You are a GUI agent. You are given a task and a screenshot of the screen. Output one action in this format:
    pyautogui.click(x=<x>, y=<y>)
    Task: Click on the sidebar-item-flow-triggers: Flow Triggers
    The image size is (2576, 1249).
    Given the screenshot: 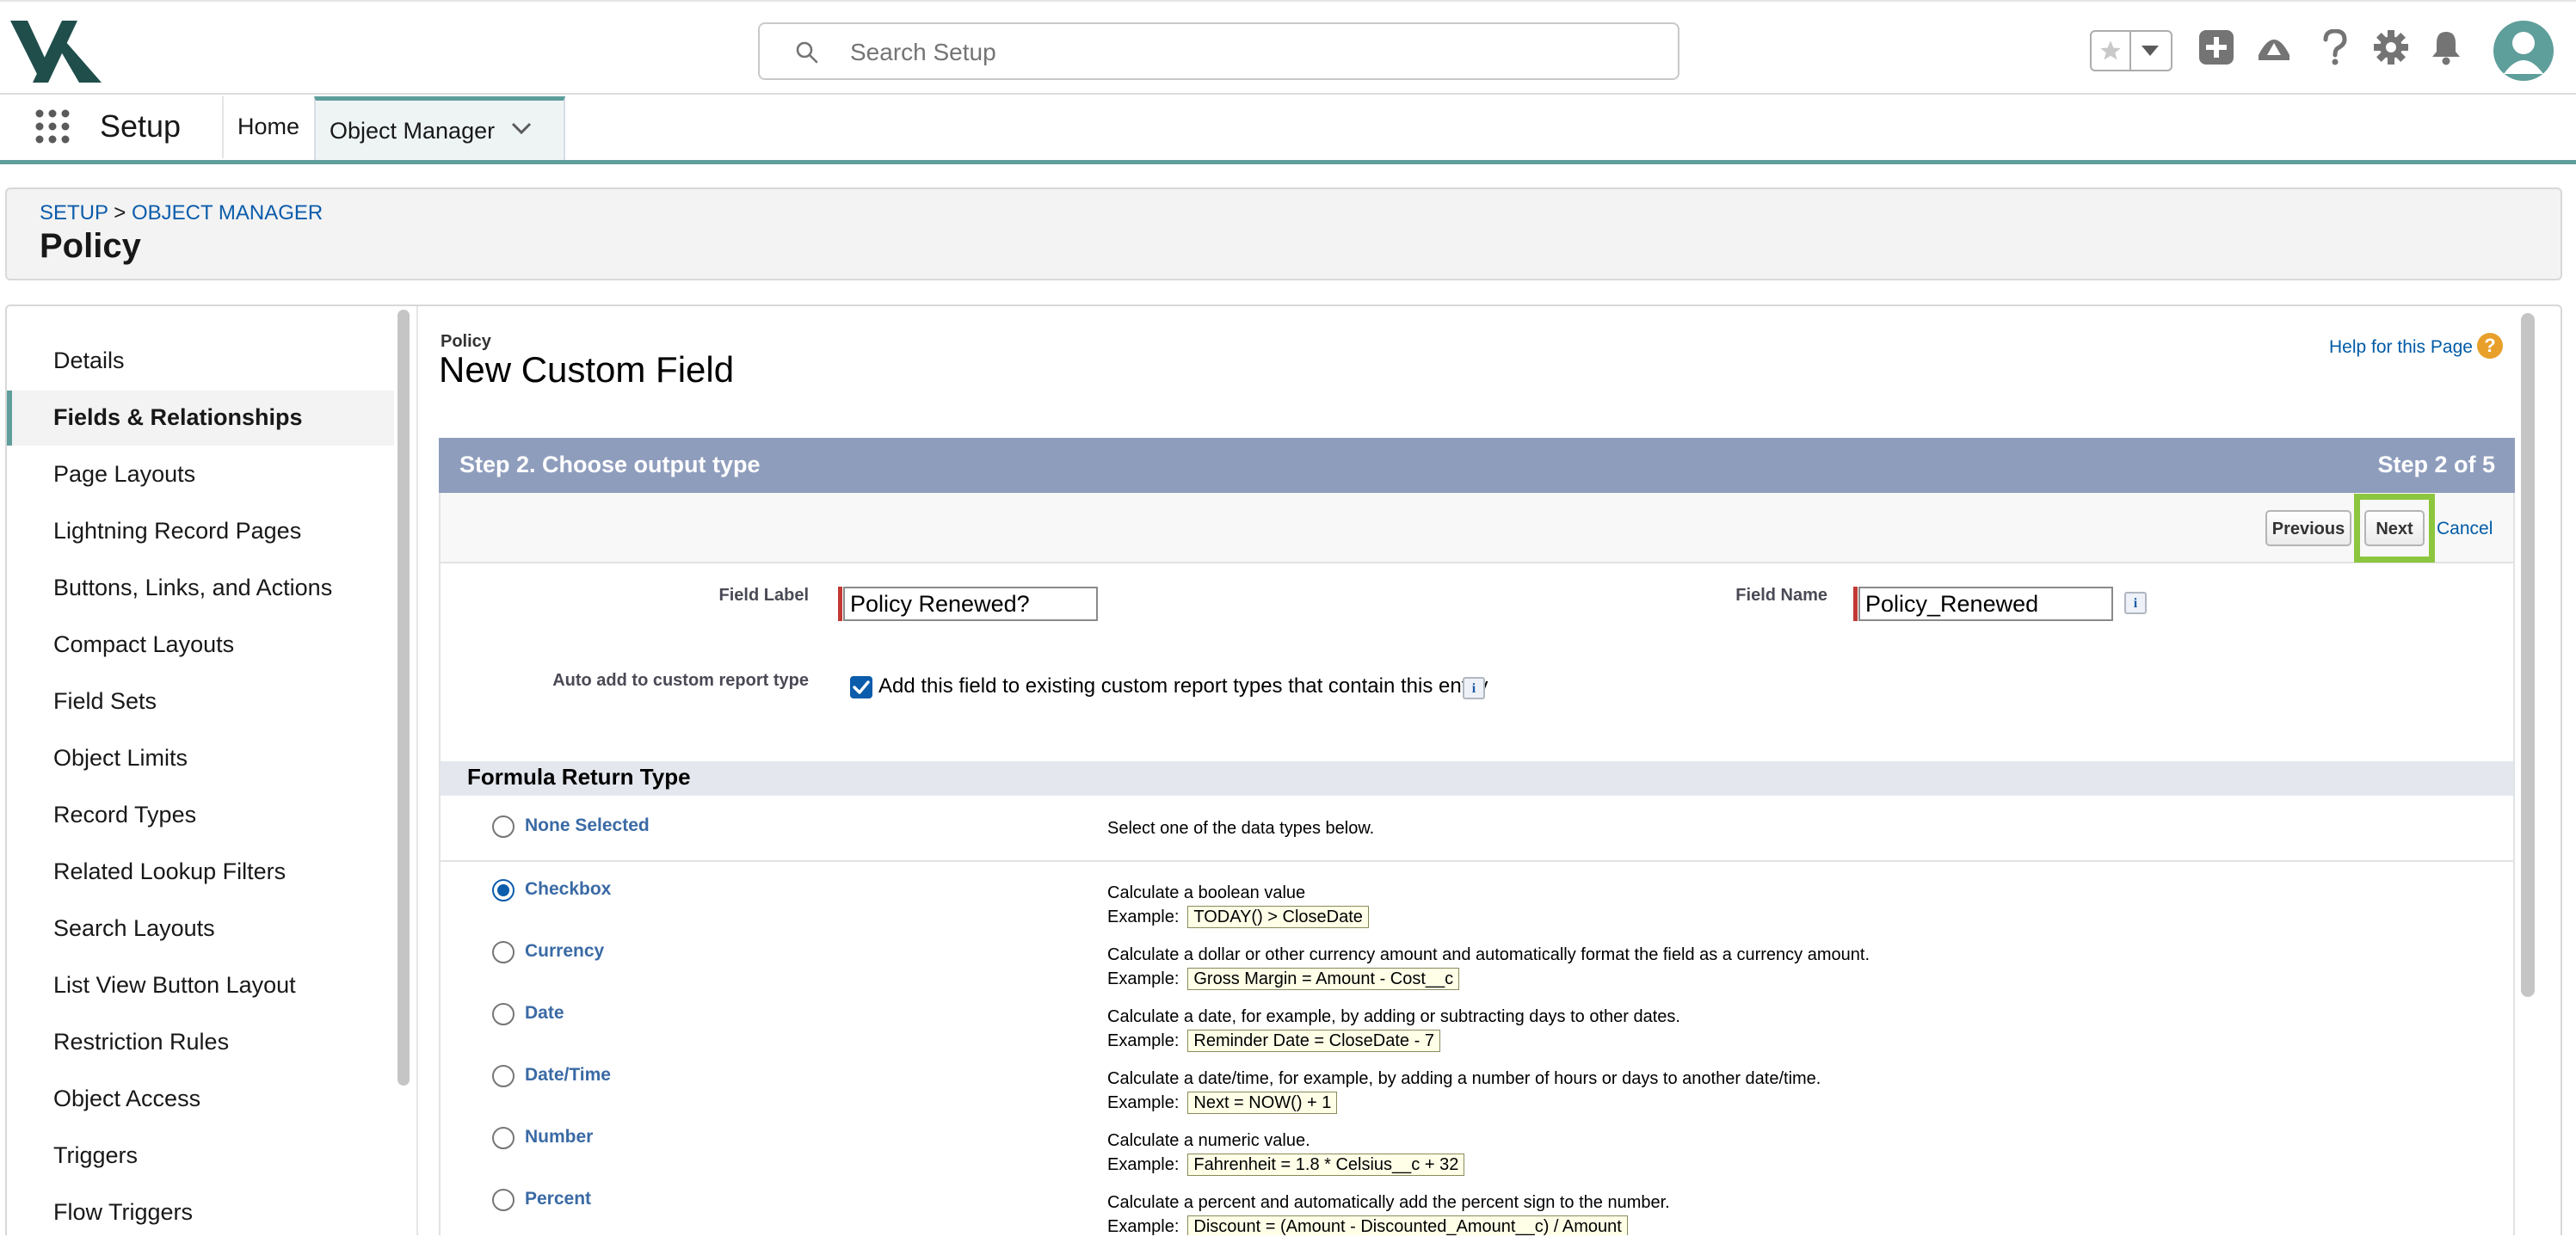 What is the action you would take?
    pyautogui.click(x=123, y=1212)
    